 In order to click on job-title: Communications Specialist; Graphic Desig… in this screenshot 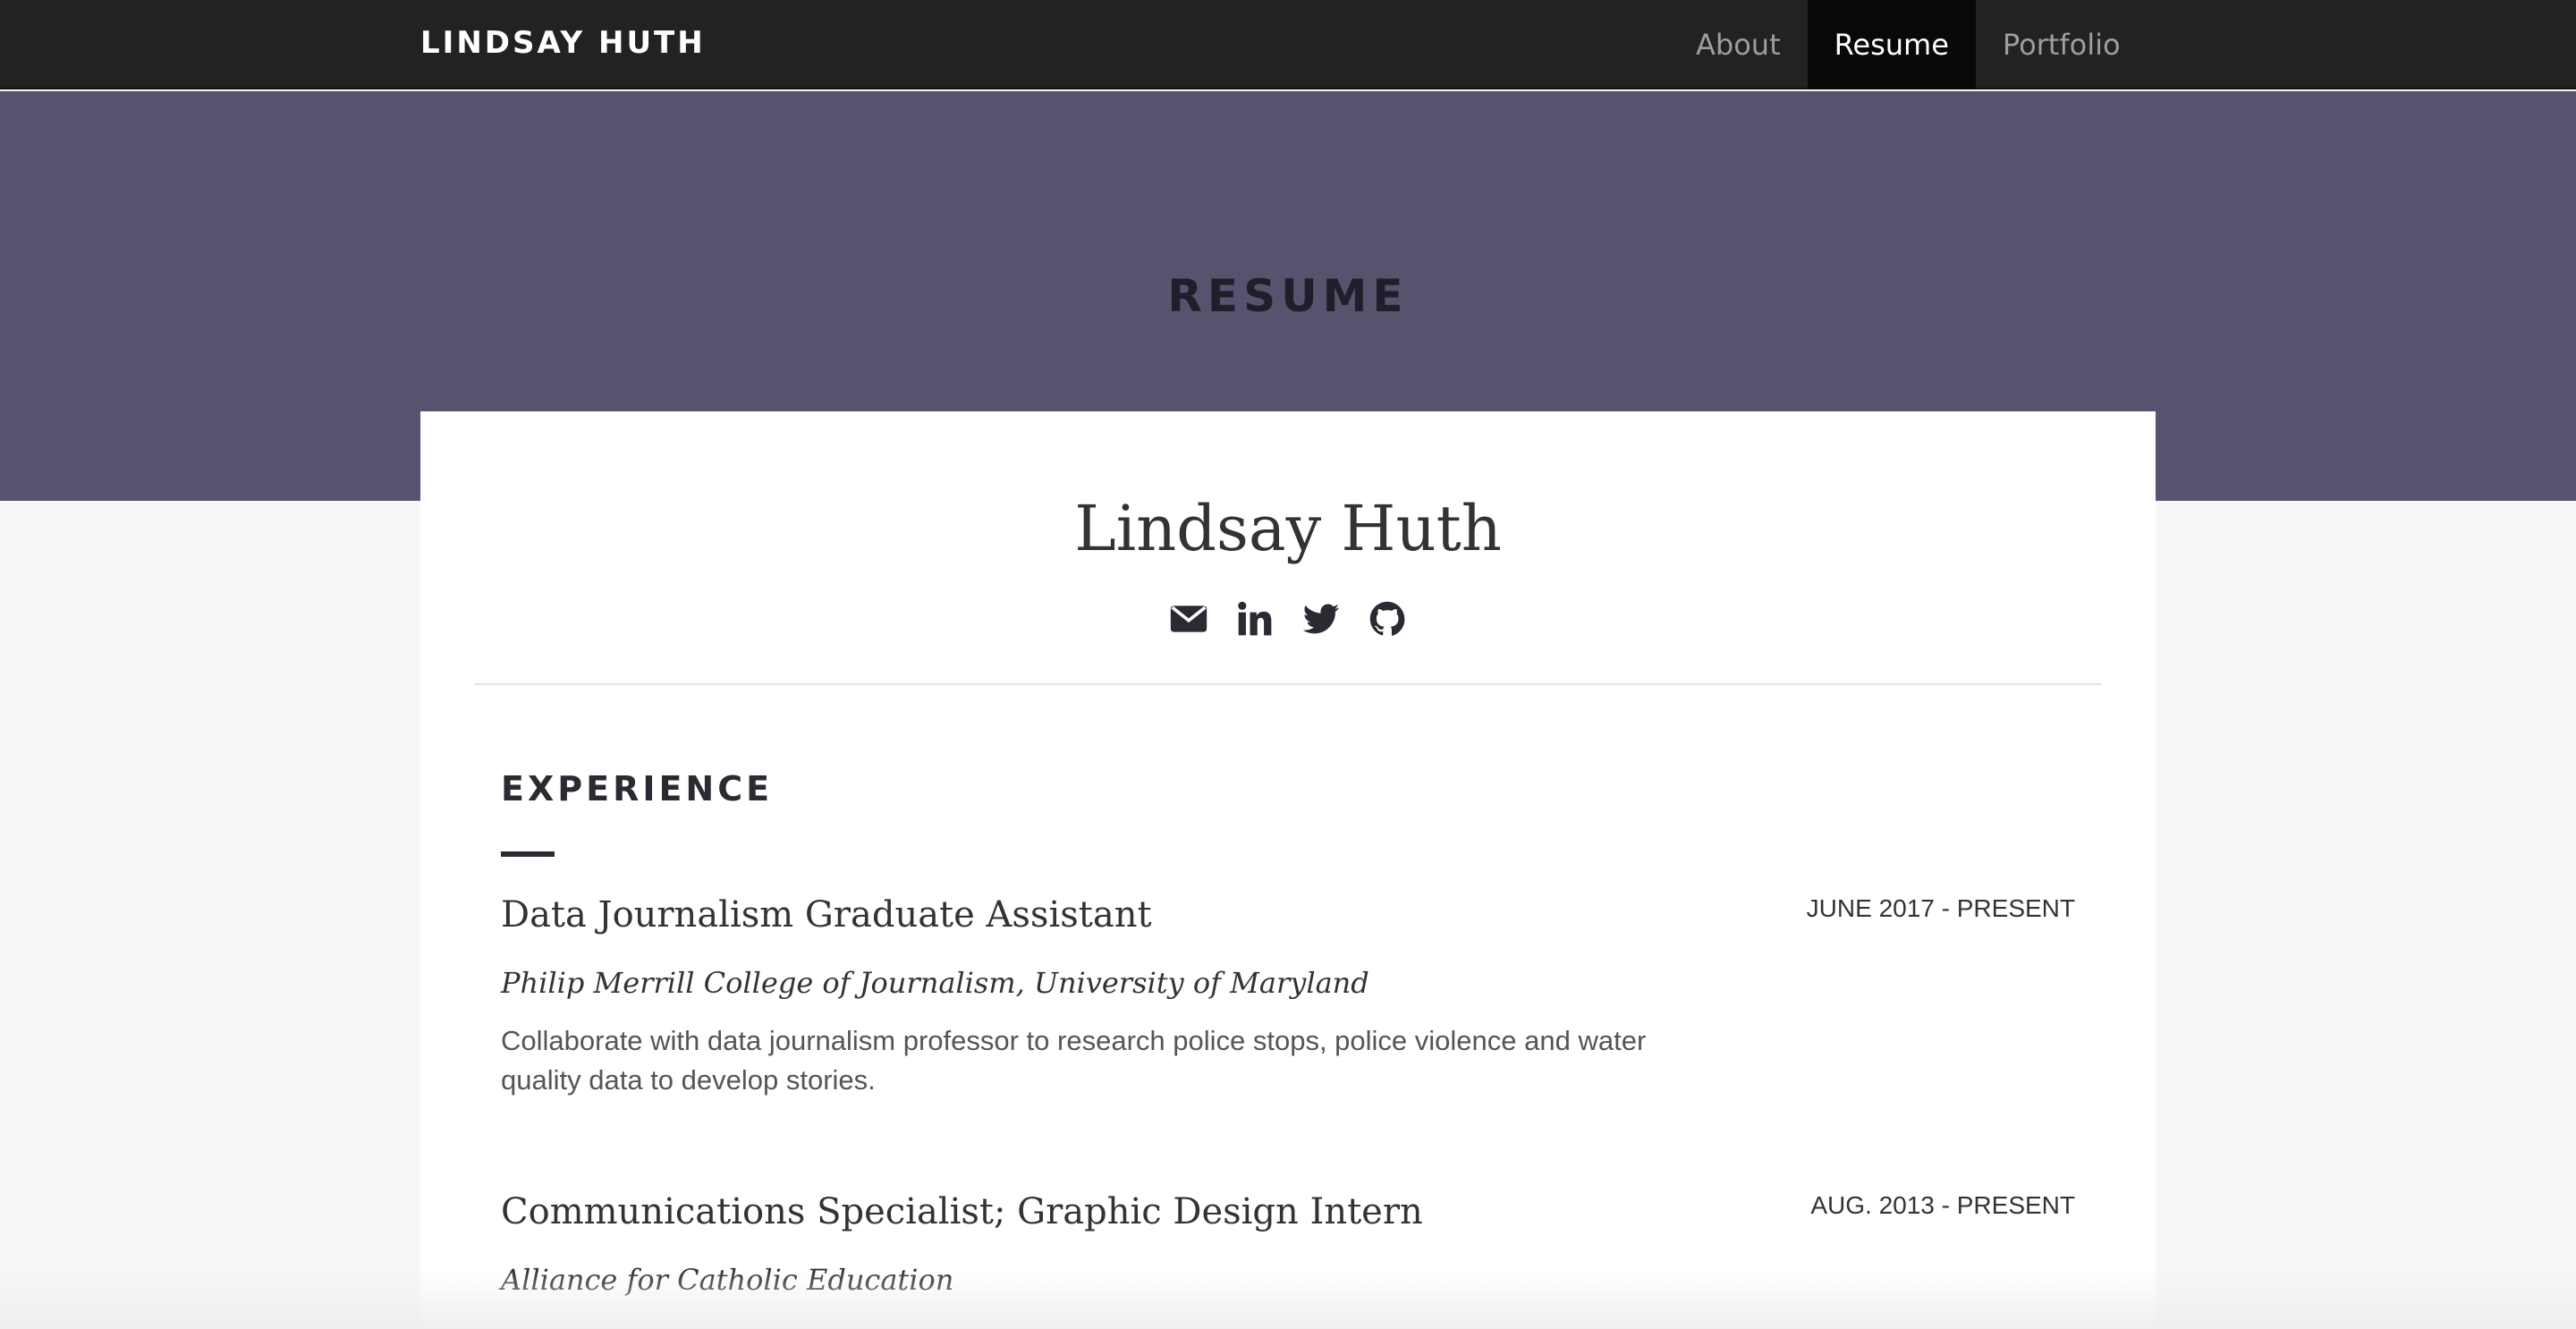, I will do `click(962, 1211)`.